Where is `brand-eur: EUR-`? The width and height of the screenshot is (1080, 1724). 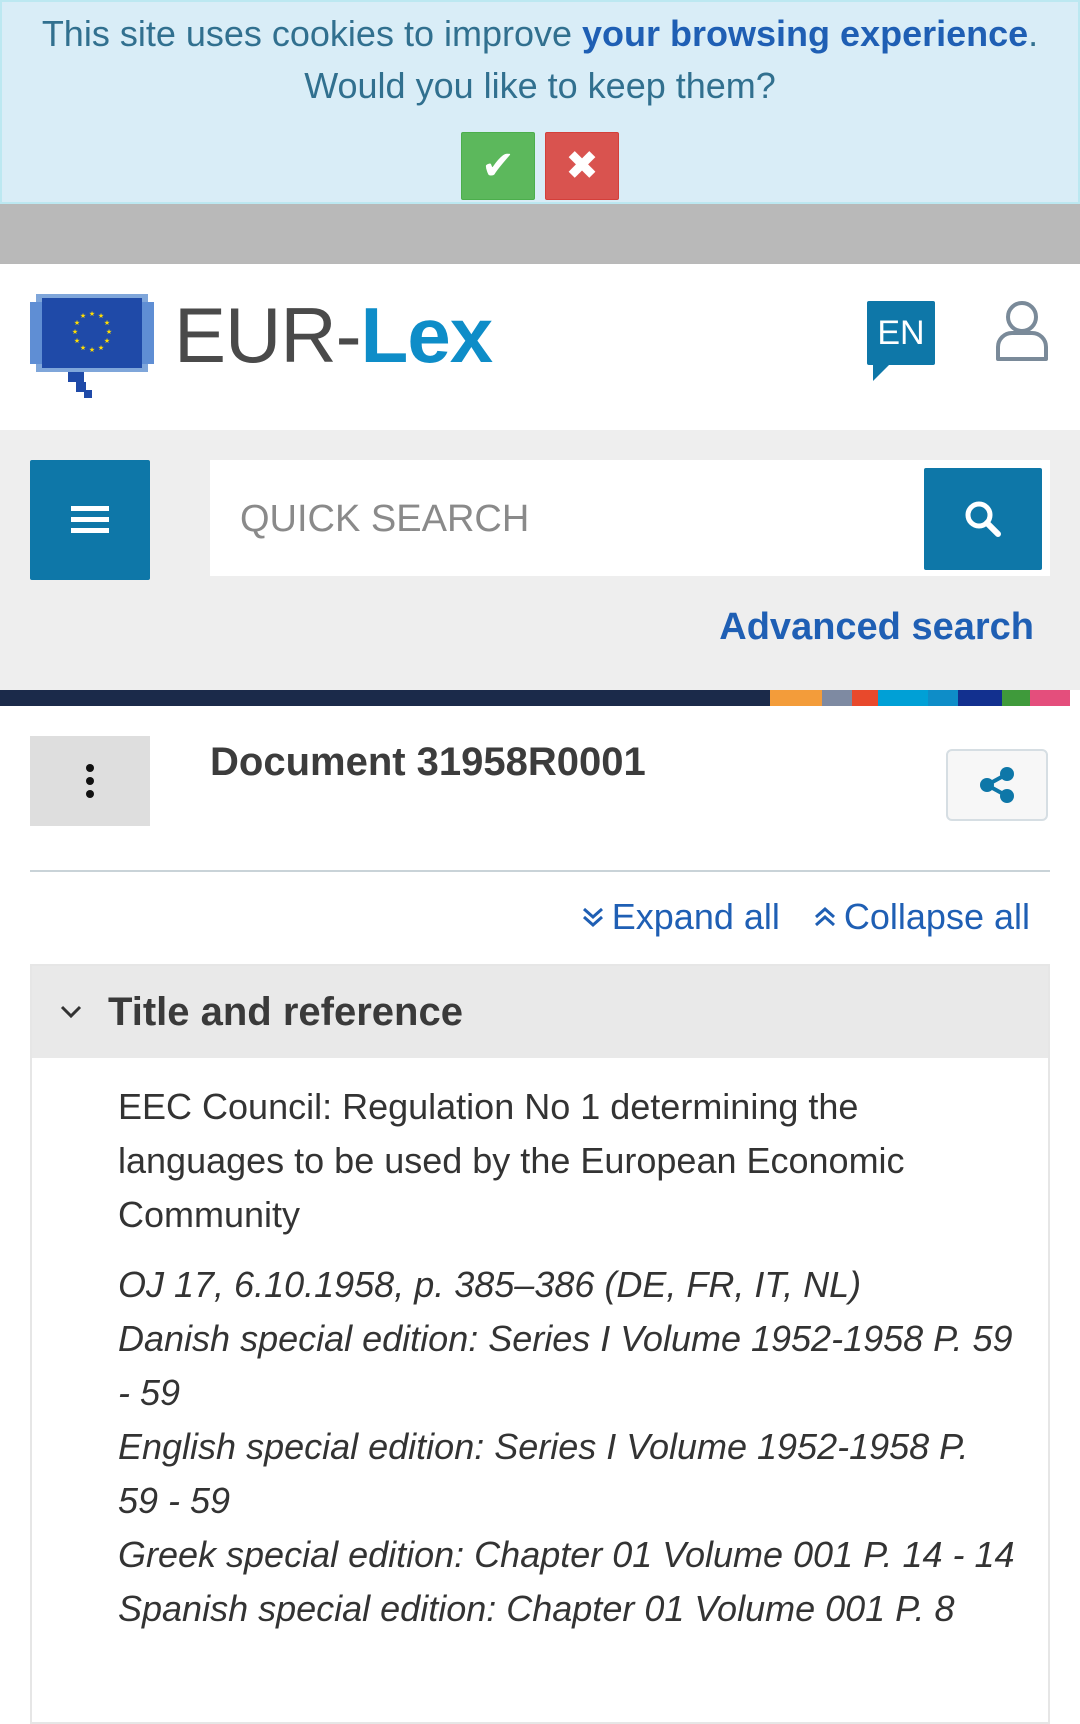 brand-eur: EUR- is located at coordinates (268, 335).